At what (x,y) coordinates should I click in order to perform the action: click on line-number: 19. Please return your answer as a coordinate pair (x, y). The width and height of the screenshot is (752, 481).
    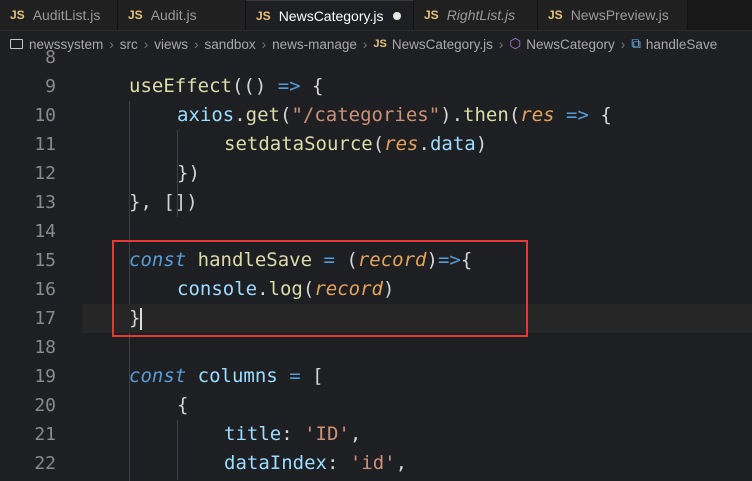
    Looking at the image, I should click on (45, 376).